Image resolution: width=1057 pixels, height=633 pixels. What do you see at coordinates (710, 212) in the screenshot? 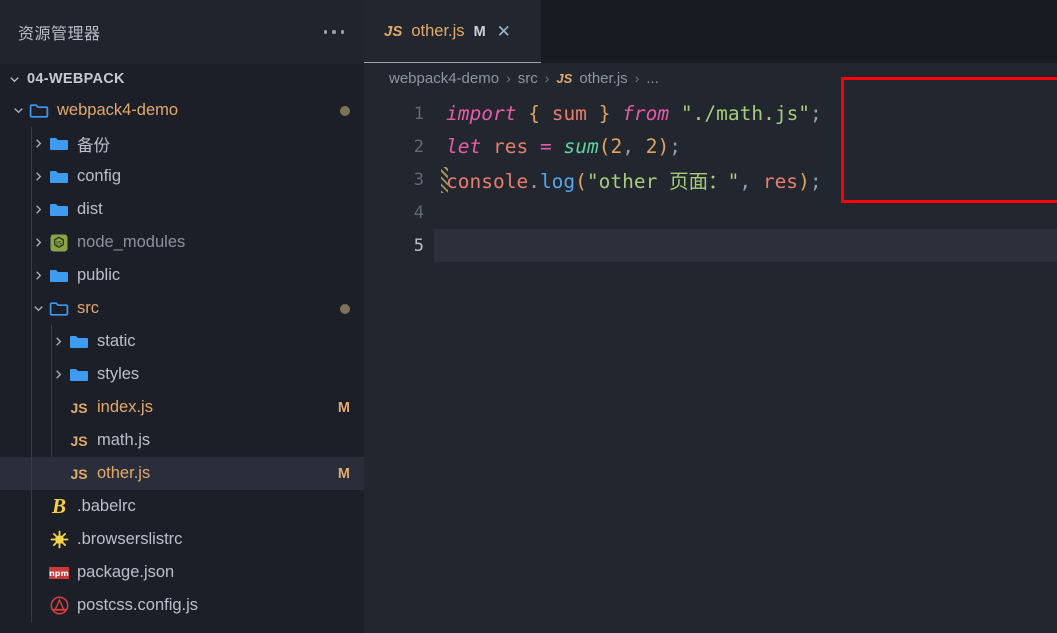
I see `code-line: 4` at bounding box center [710, 212].